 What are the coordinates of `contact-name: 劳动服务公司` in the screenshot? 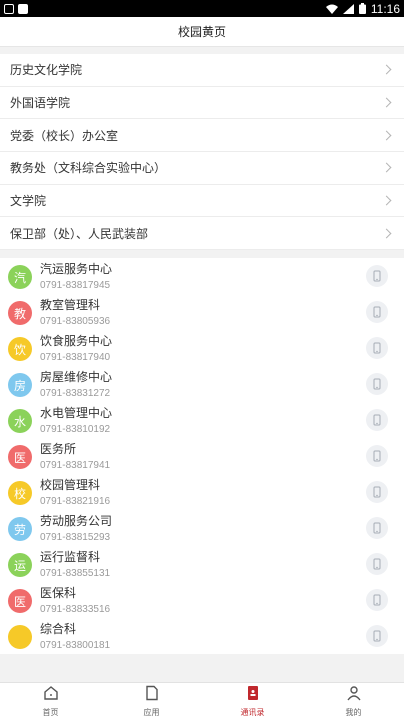 It's located at (76, 521).